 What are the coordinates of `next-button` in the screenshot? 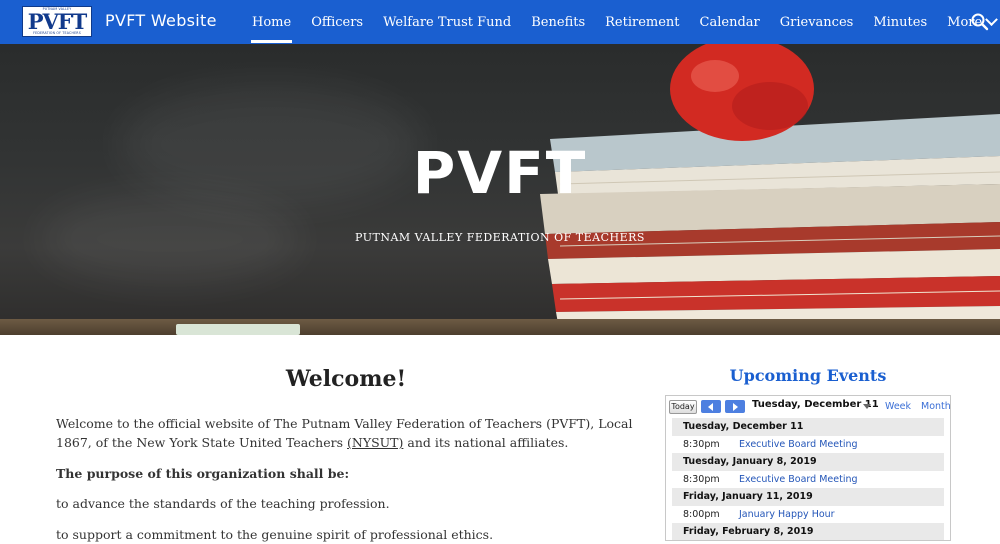 It's located at (735, 406).